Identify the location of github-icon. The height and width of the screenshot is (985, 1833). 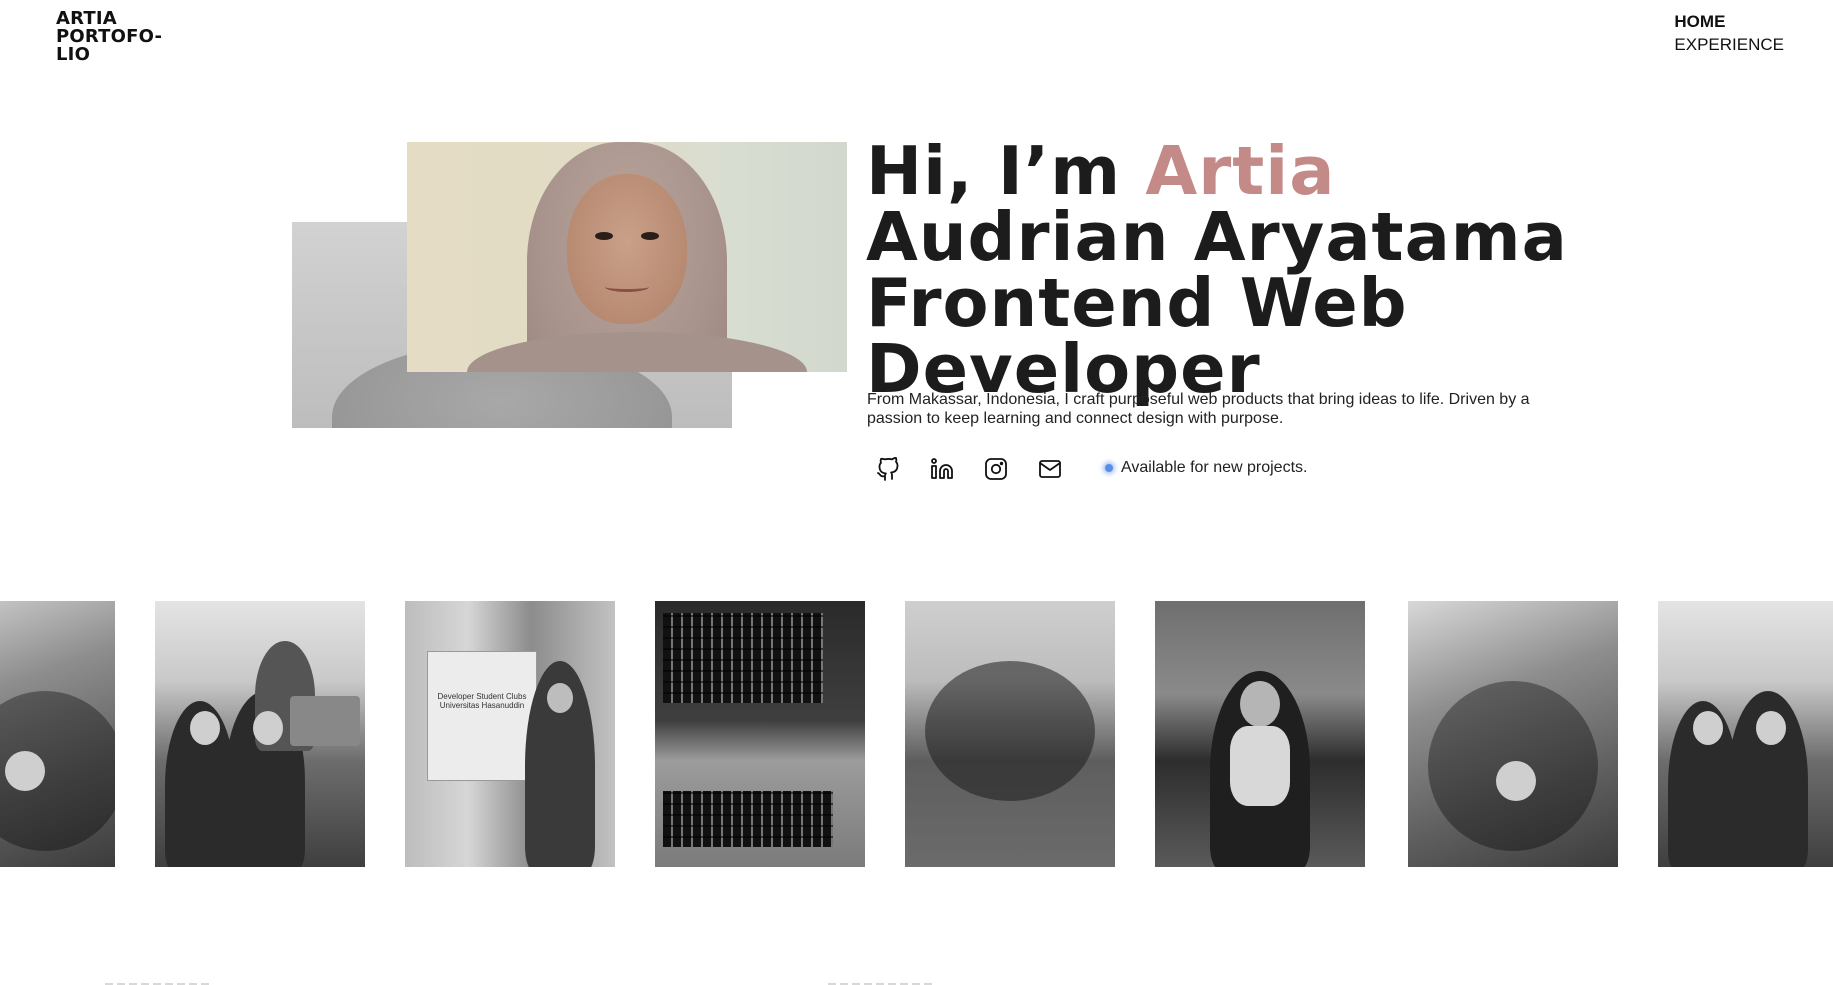
(888, 469).